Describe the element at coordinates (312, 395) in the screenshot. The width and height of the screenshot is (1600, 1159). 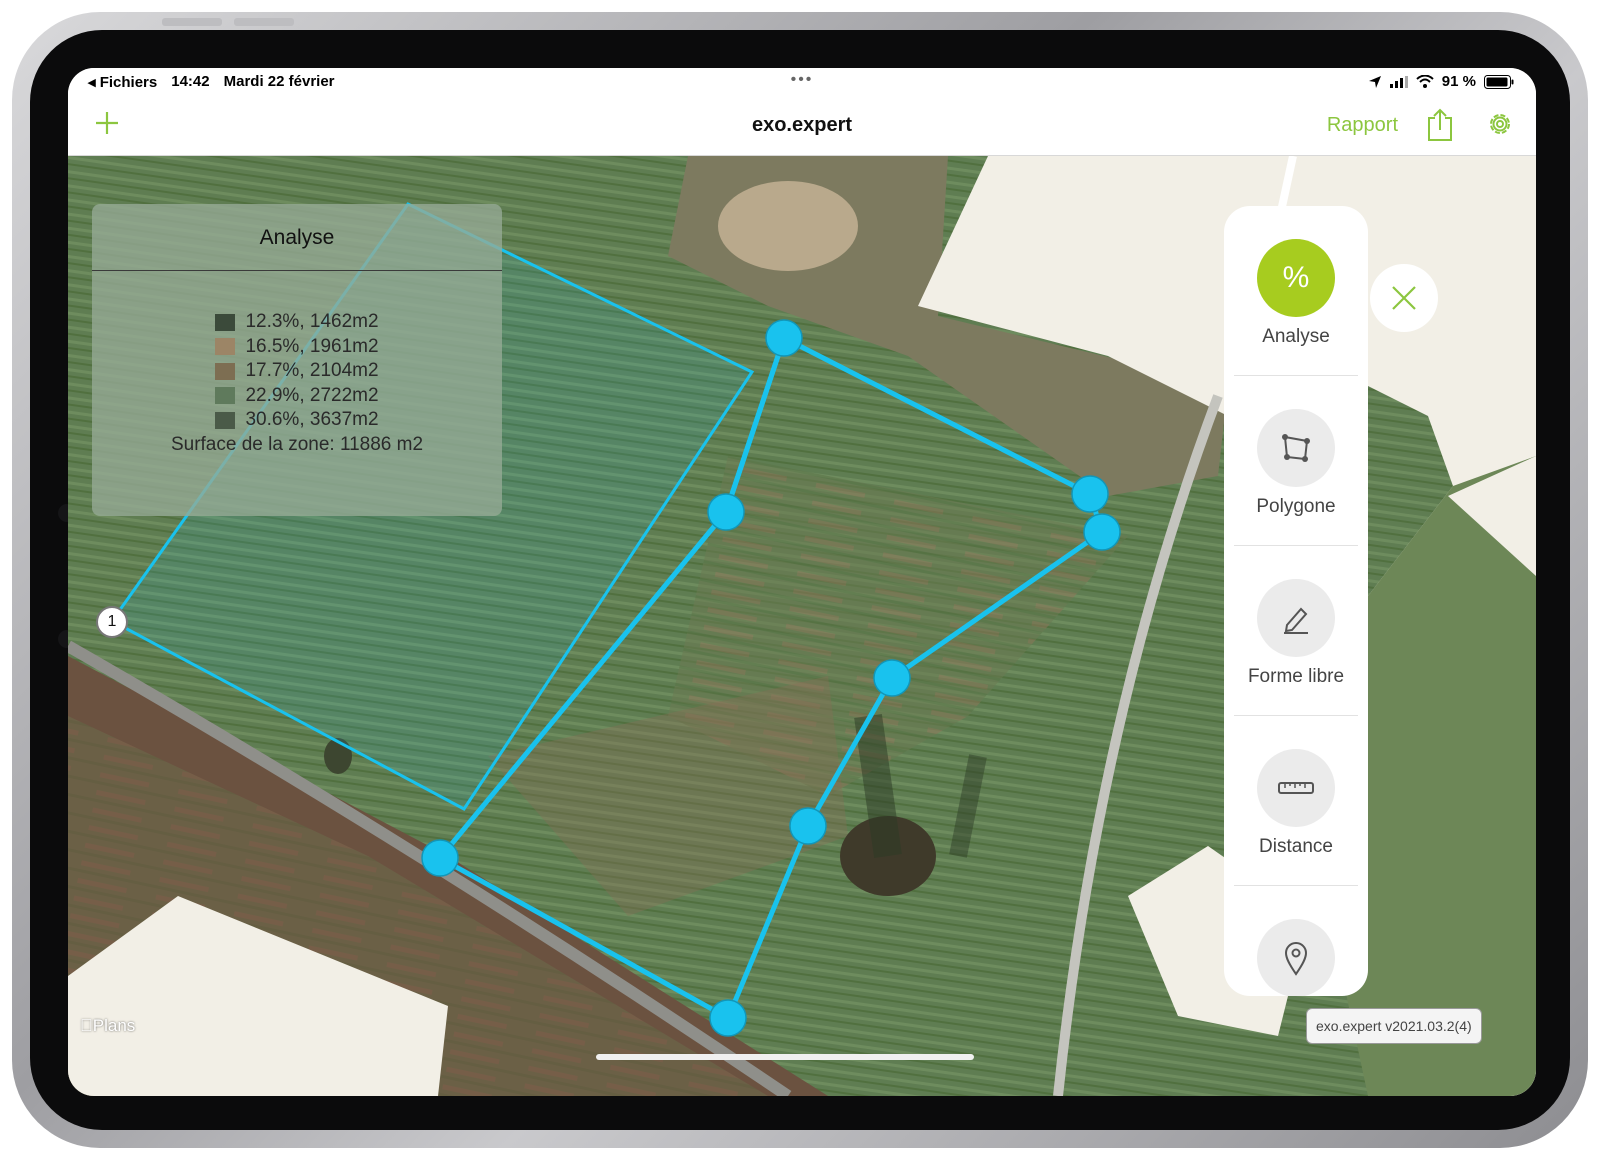
I see `legend-label: 22.9%, 2722m2` at that location.